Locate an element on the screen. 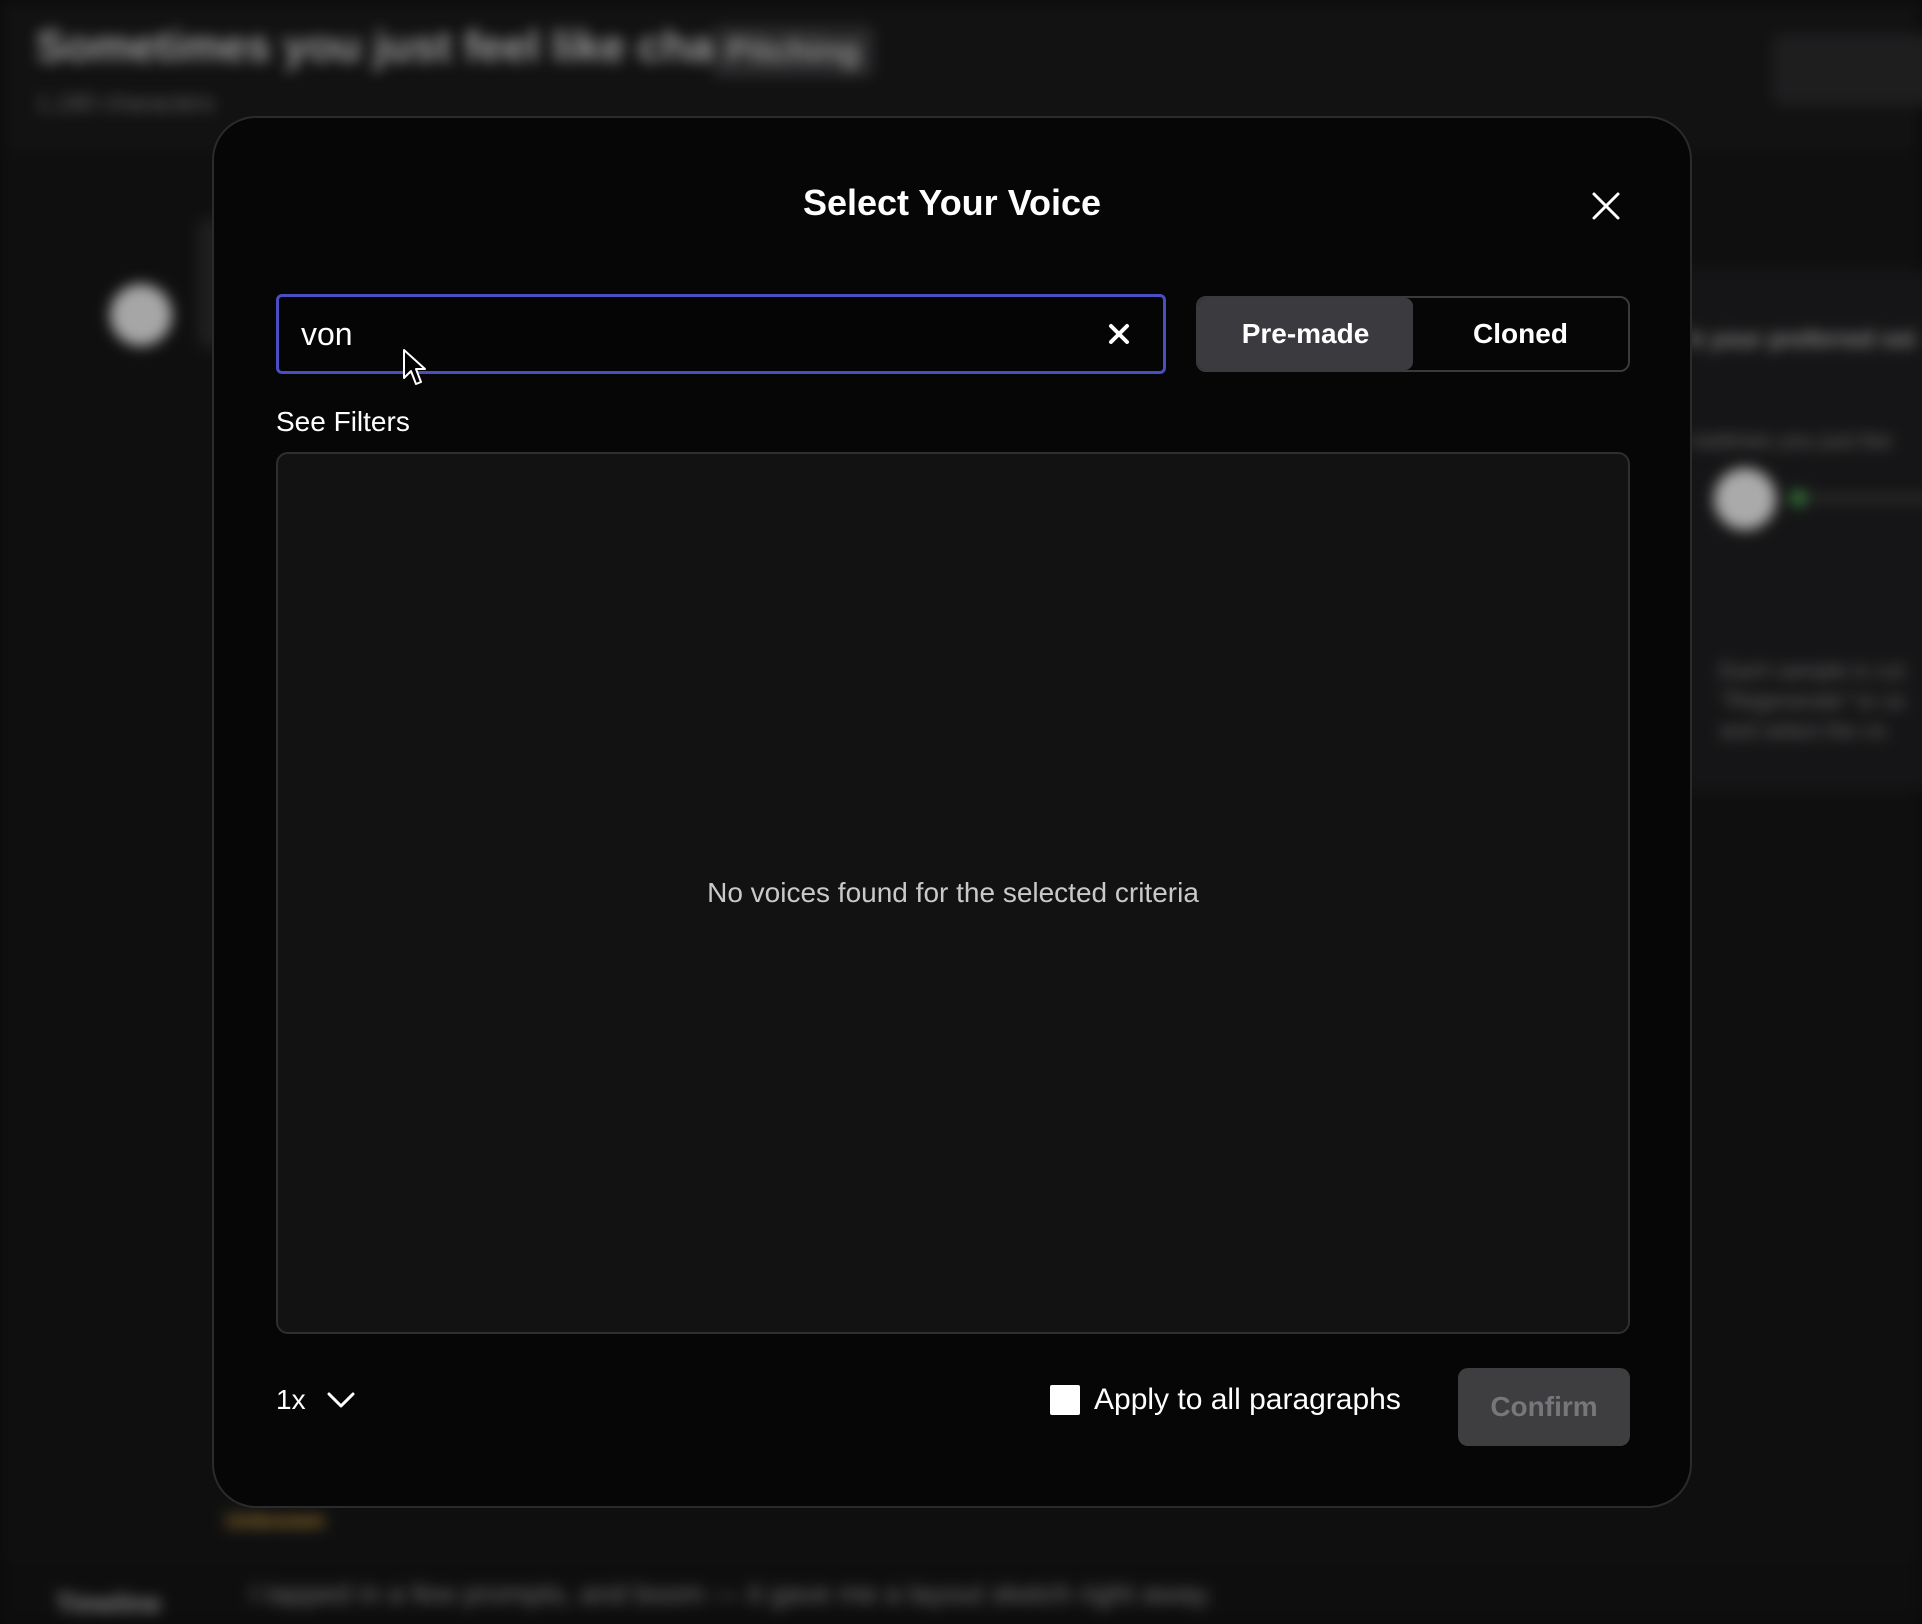  search-input is located at coordinates (684, 334).